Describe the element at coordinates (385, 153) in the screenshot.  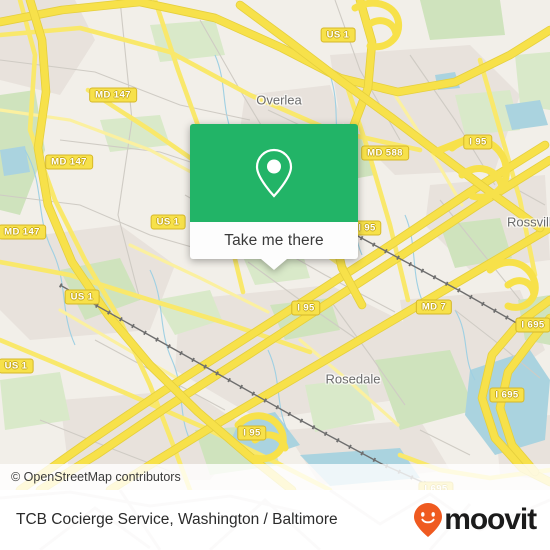
I see `road-shield: MD 588` at that location.